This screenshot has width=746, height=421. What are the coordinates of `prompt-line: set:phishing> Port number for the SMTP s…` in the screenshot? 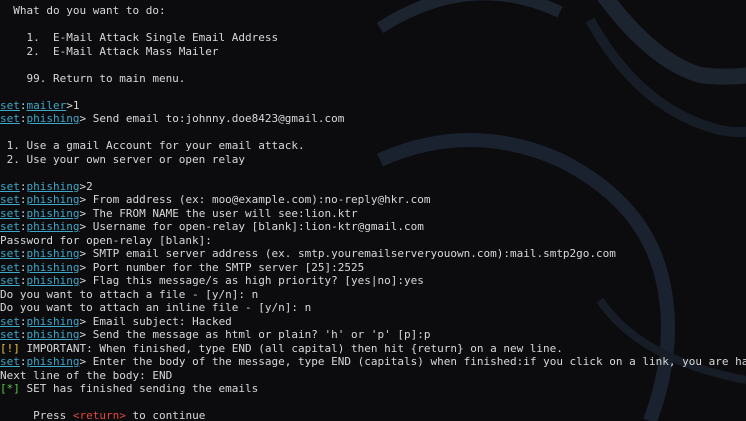 It's located at (373, 268).